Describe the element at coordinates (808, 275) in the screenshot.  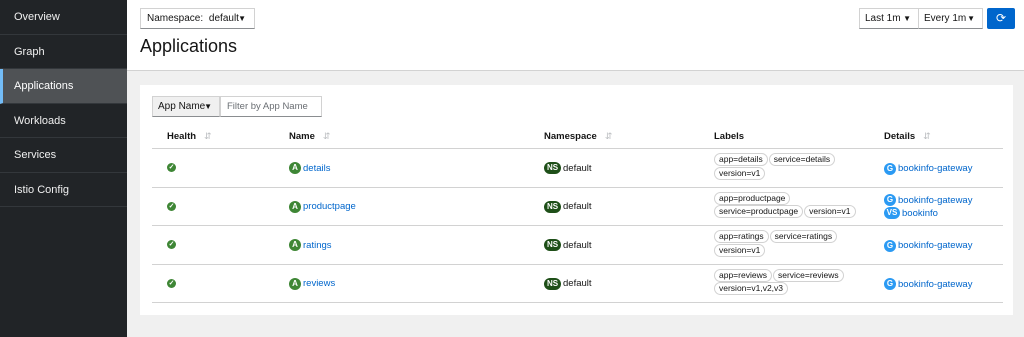
I see `label-chip: service=reviews` at that location.